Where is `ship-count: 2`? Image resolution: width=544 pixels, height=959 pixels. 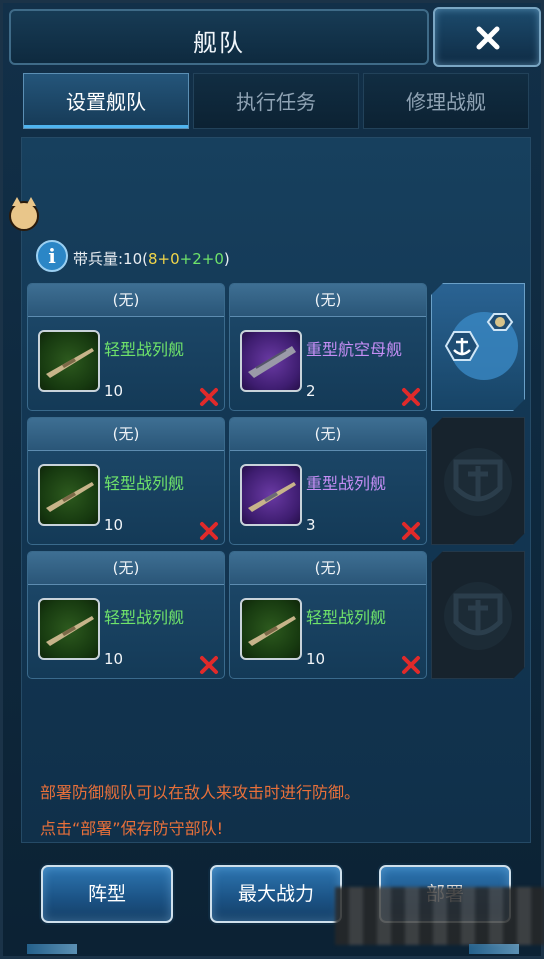
ship-count: 2 is located at coordinates (311, 391).